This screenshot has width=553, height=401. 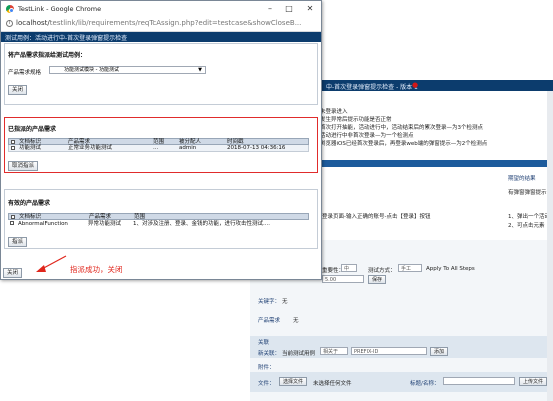 I want to click on req-value: 无, so click(x=296, y=321).